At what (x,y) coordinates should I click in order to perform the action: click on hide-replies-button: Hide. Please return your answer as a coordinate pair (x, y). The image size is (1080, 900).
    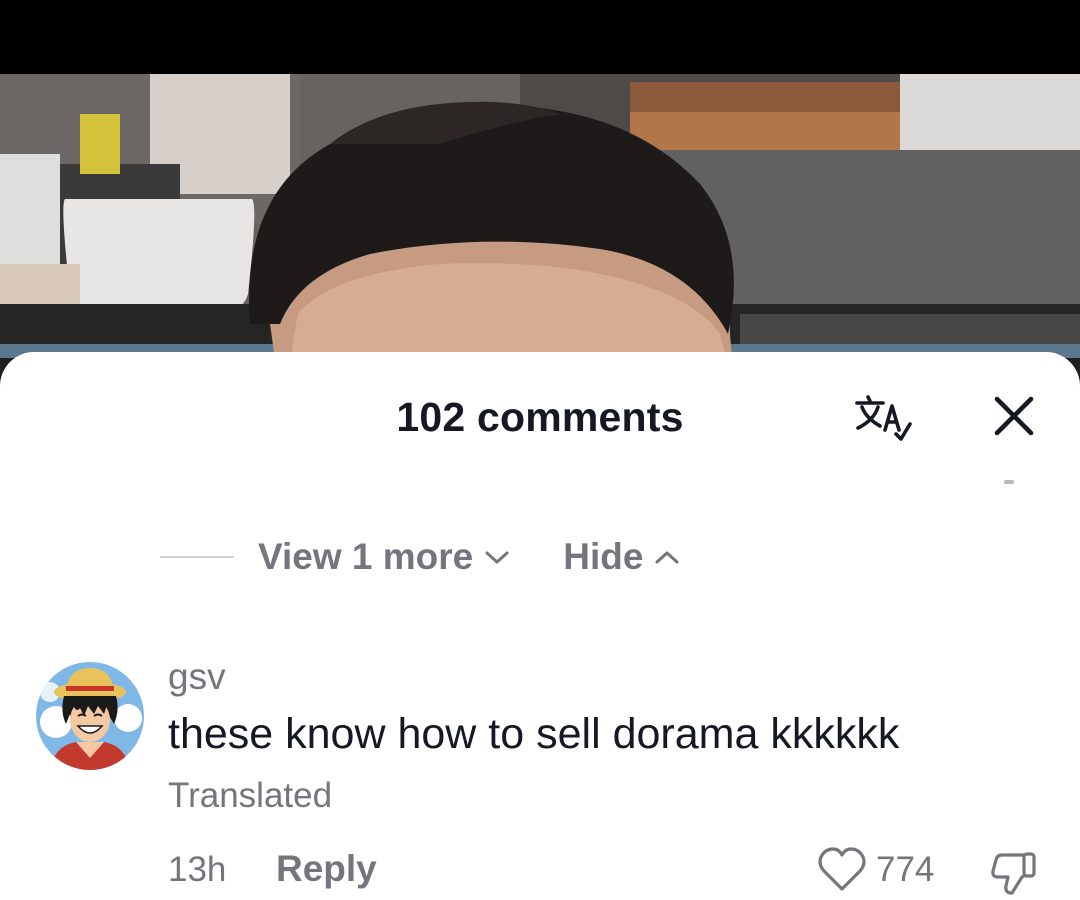
    Looking at the image, I should click on (622, 557).